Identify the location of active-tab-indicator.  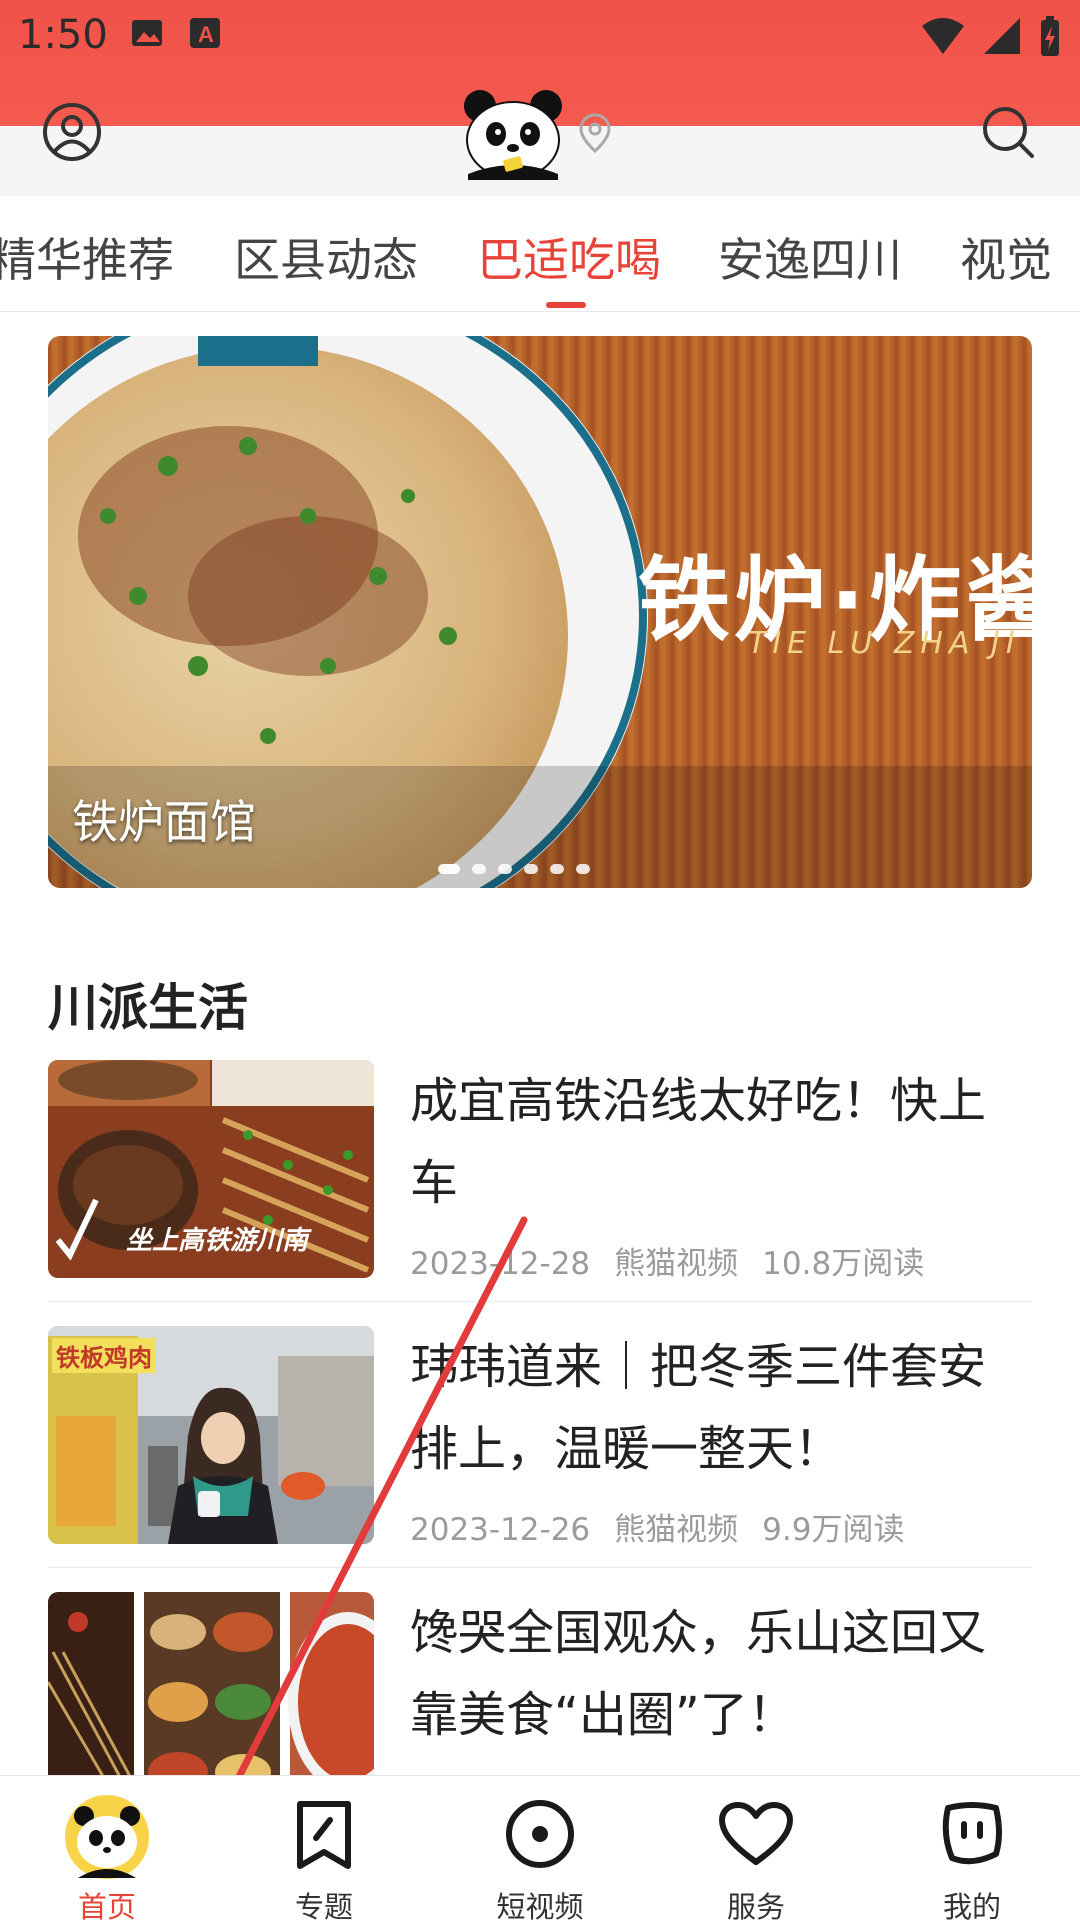
(566, 305).